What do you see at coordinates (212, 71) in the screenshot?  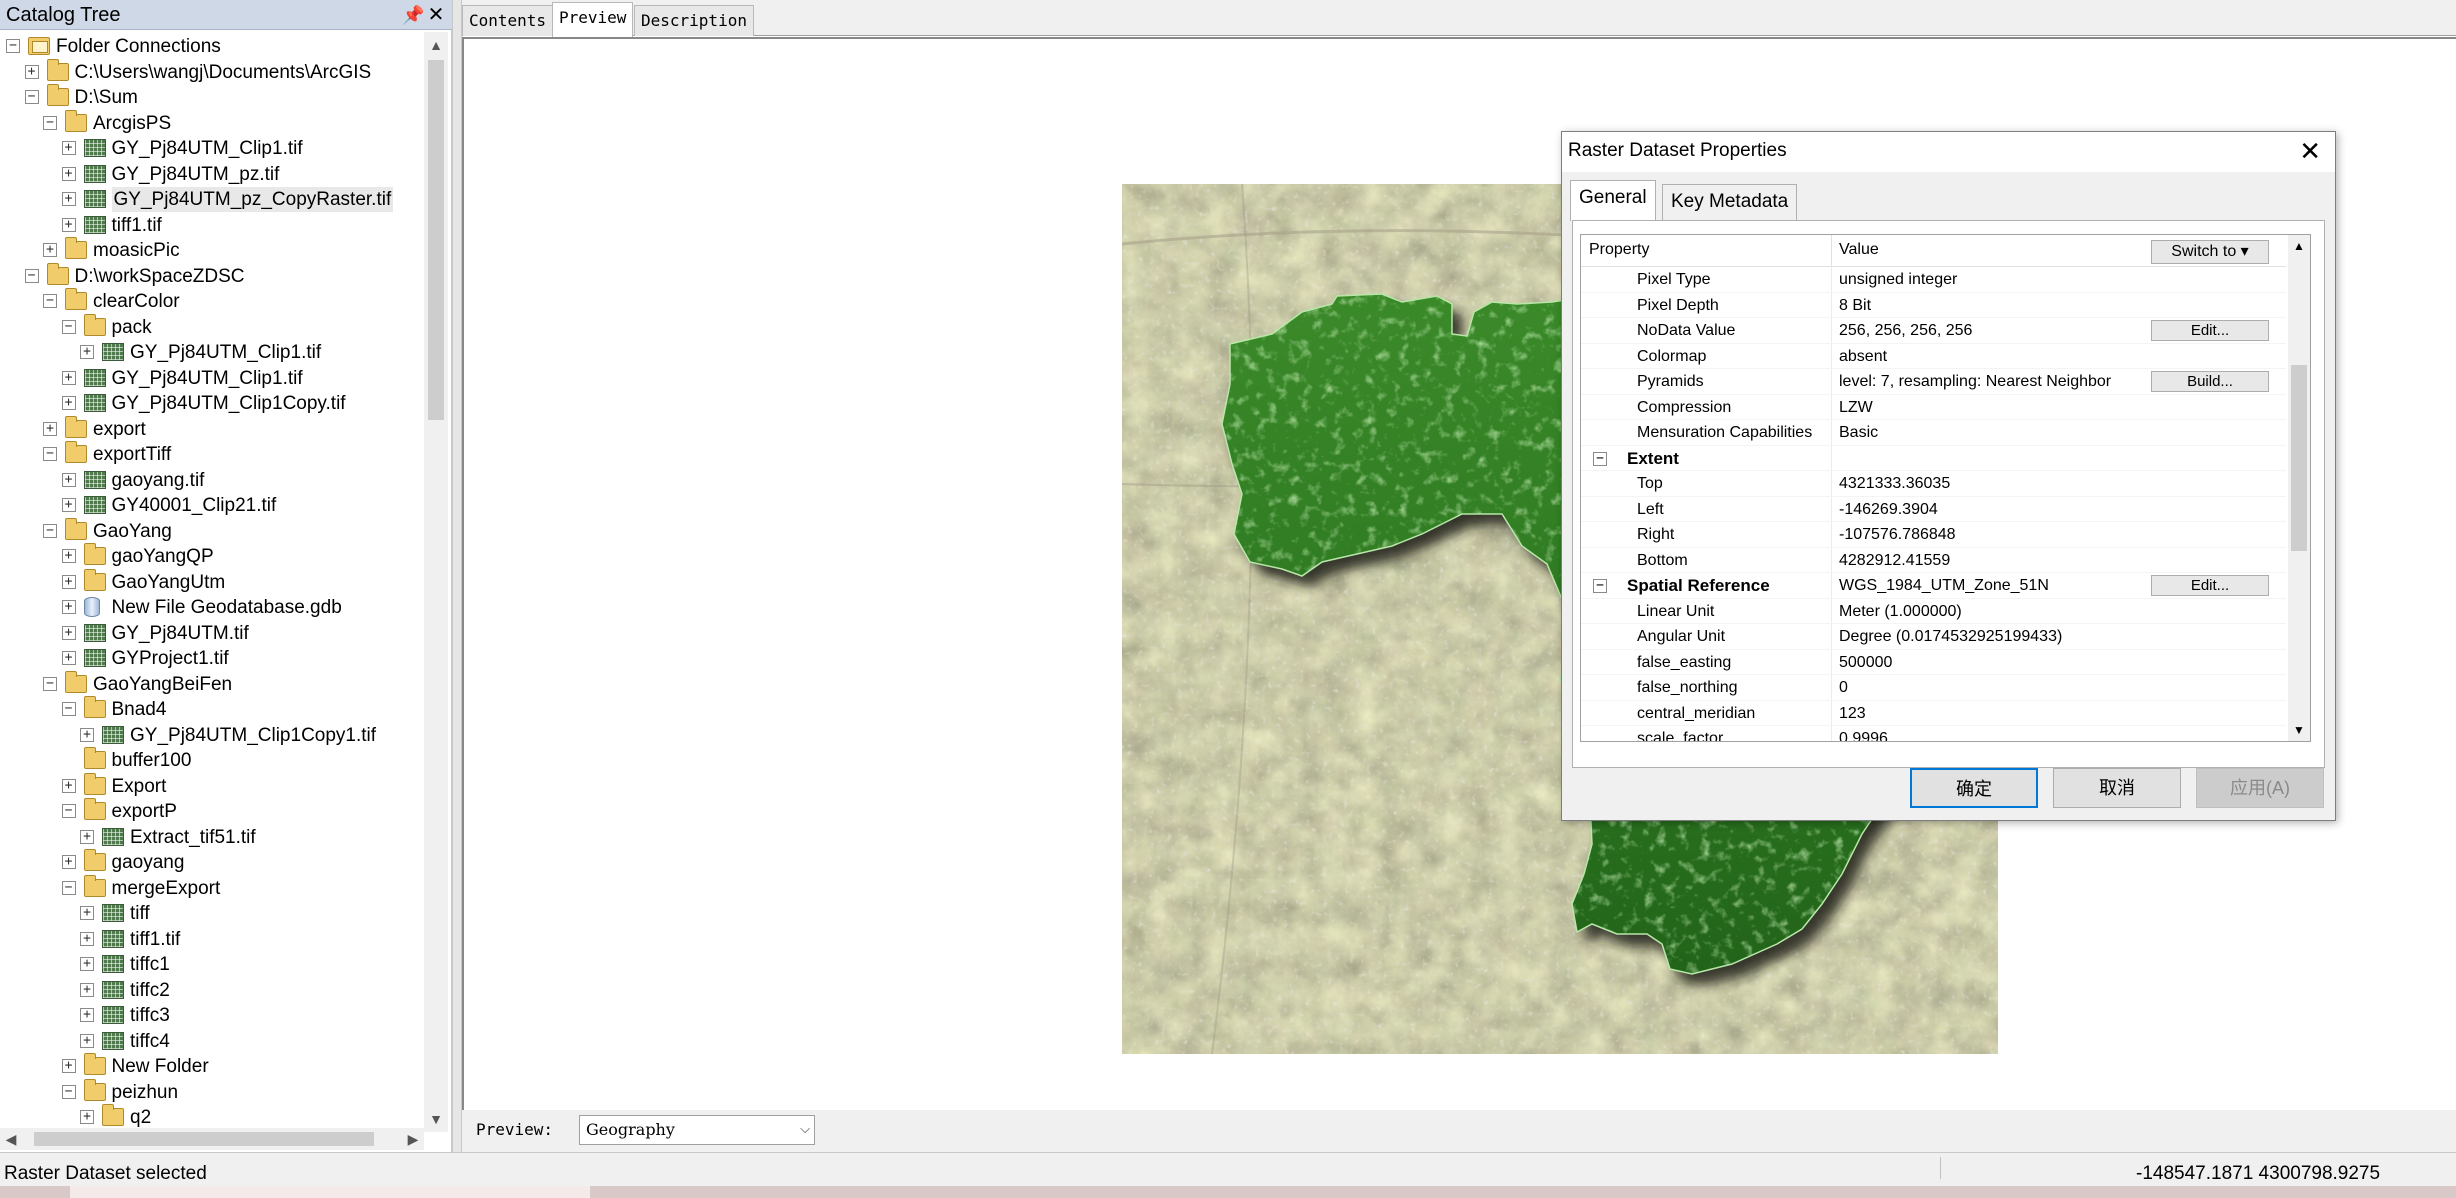 I see `tree-item: + C:\Users\wangj\Documents\ArcGIS` at bounding box center [212, 71].